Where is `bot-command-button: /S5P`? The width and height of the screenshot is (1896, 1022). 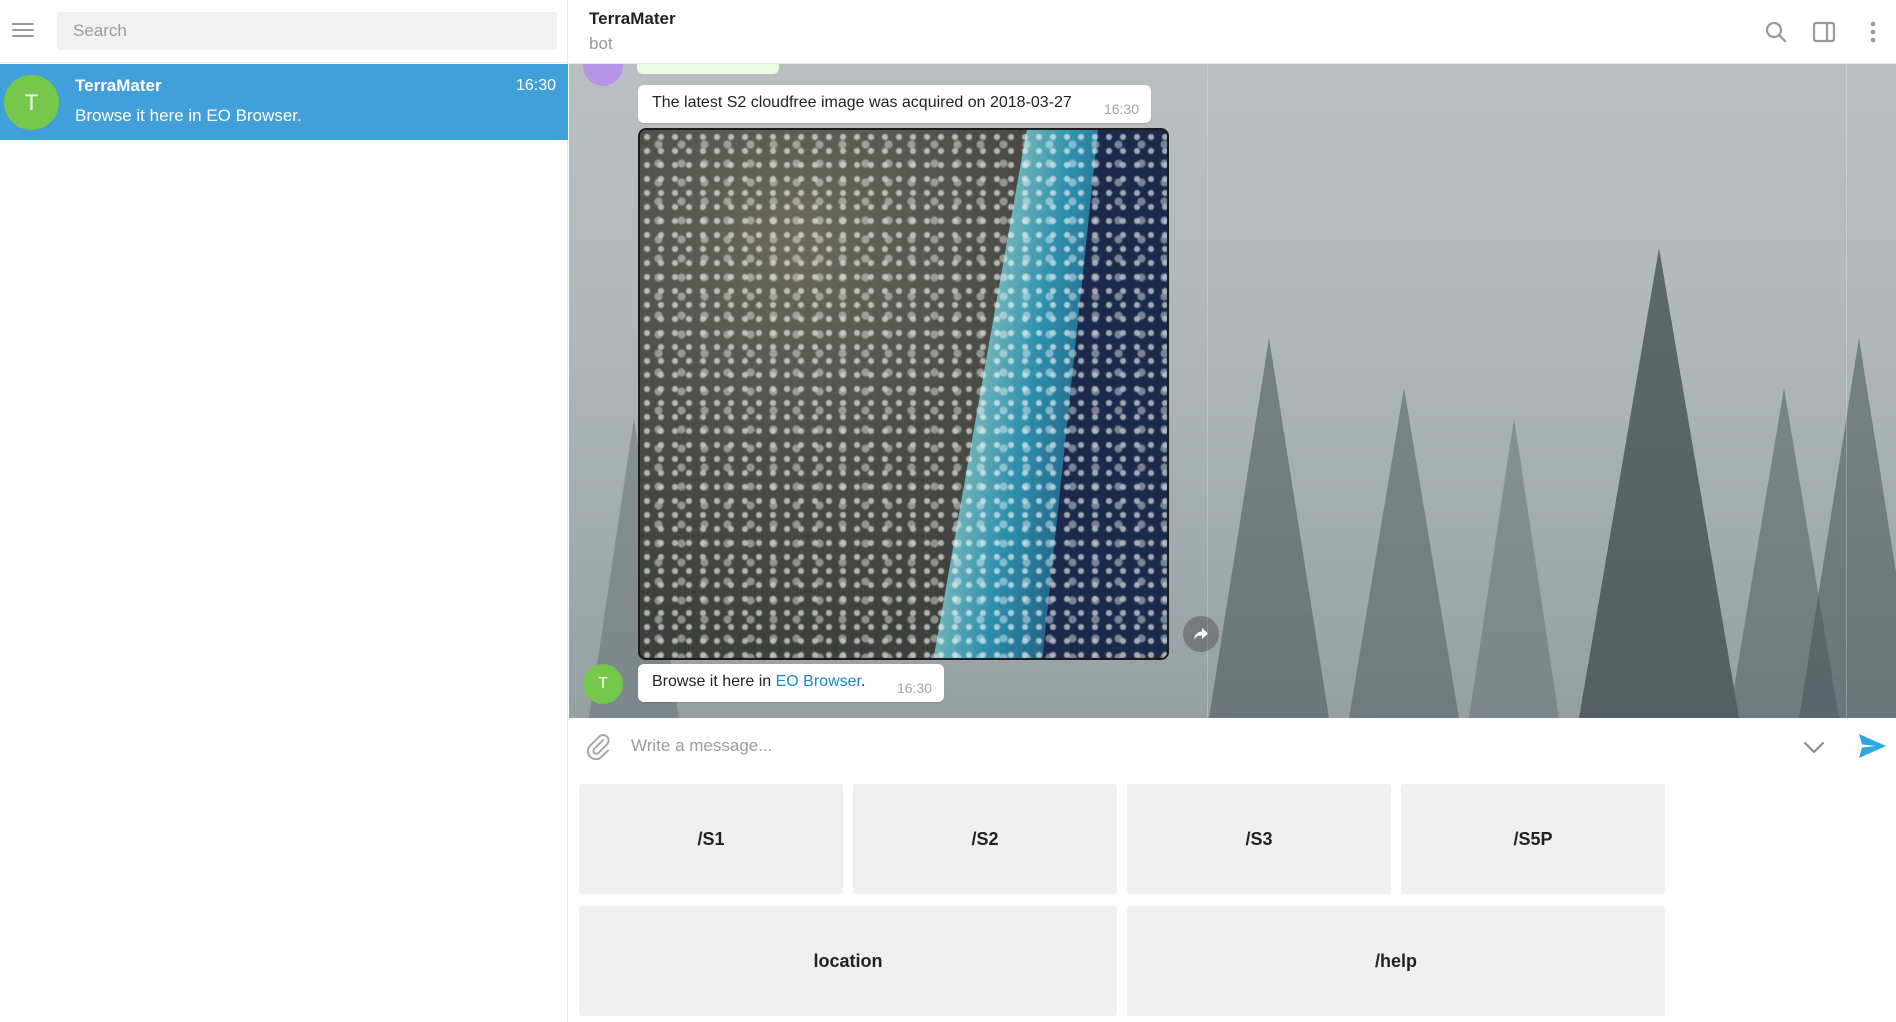 bot-command-button: /S5P is located at coordinates (1533, 839).